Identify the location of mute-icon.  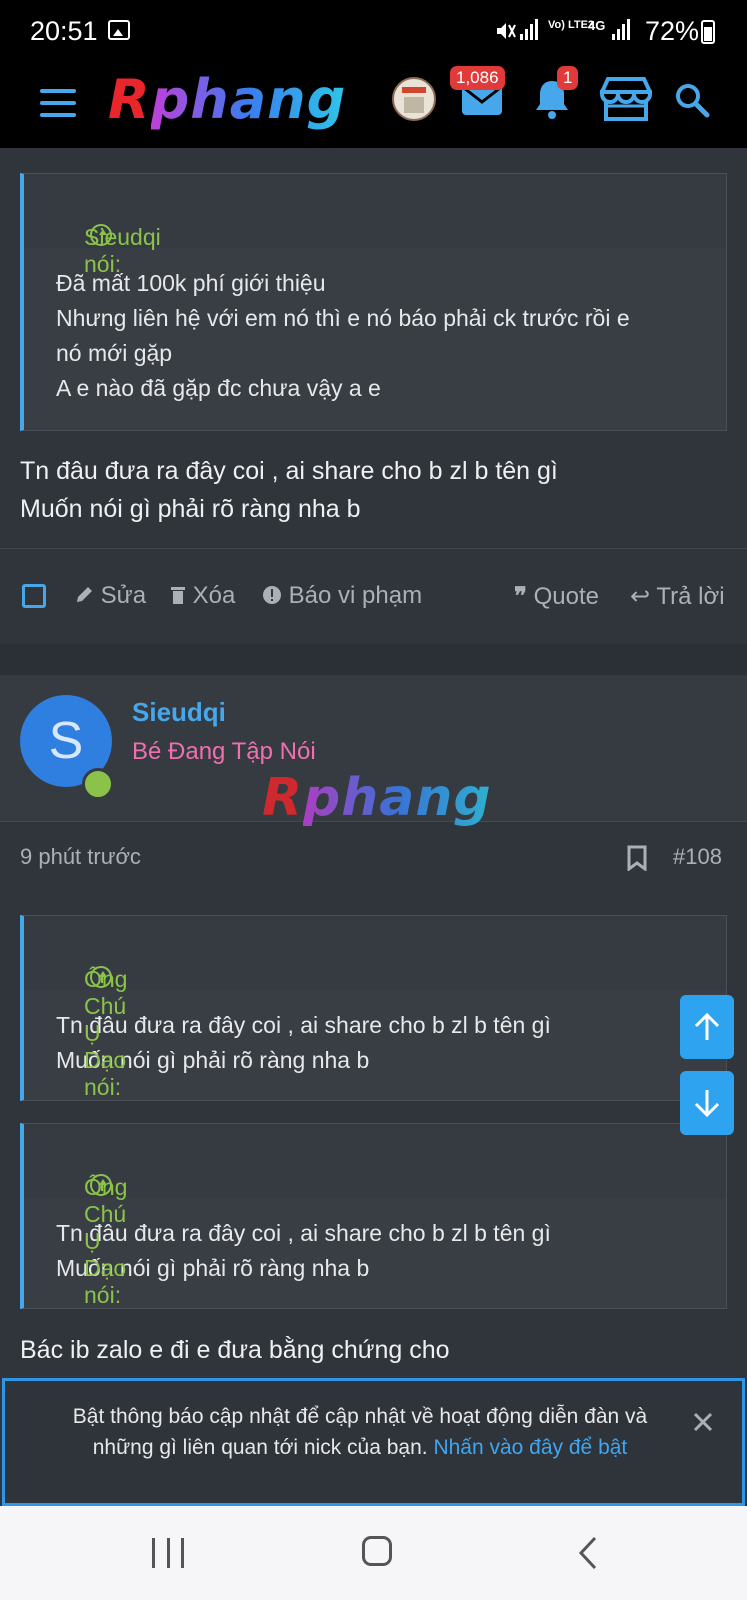
(506, 31).